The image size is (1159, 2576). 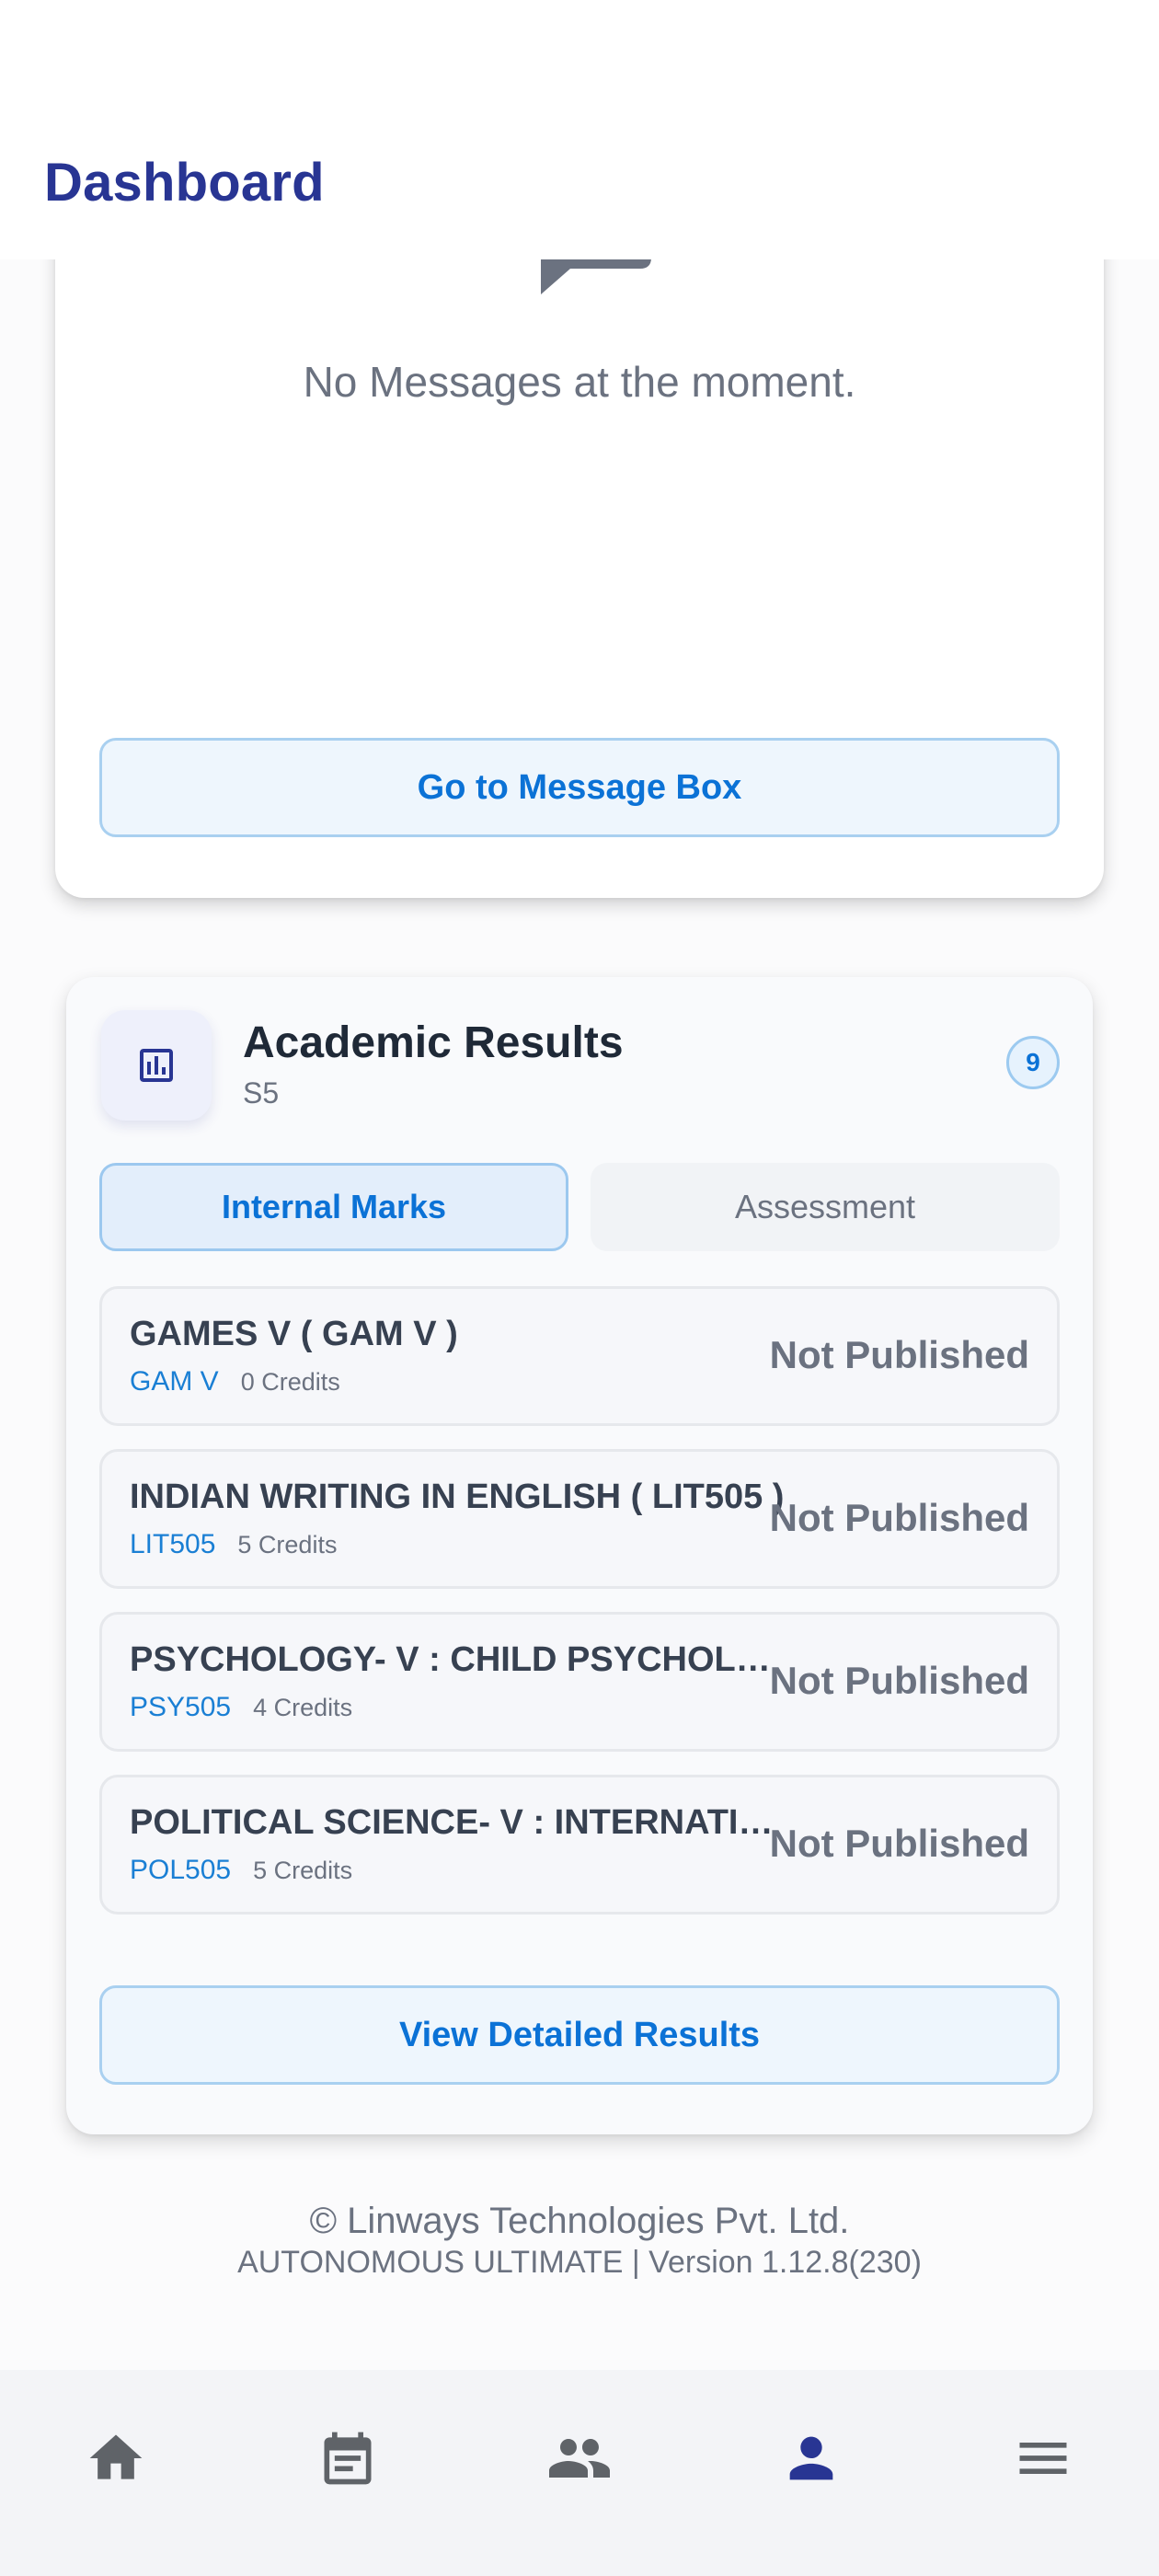 I want to click on view-detailed-results-button: View Detailed Results, so click(x=579, y=2035).